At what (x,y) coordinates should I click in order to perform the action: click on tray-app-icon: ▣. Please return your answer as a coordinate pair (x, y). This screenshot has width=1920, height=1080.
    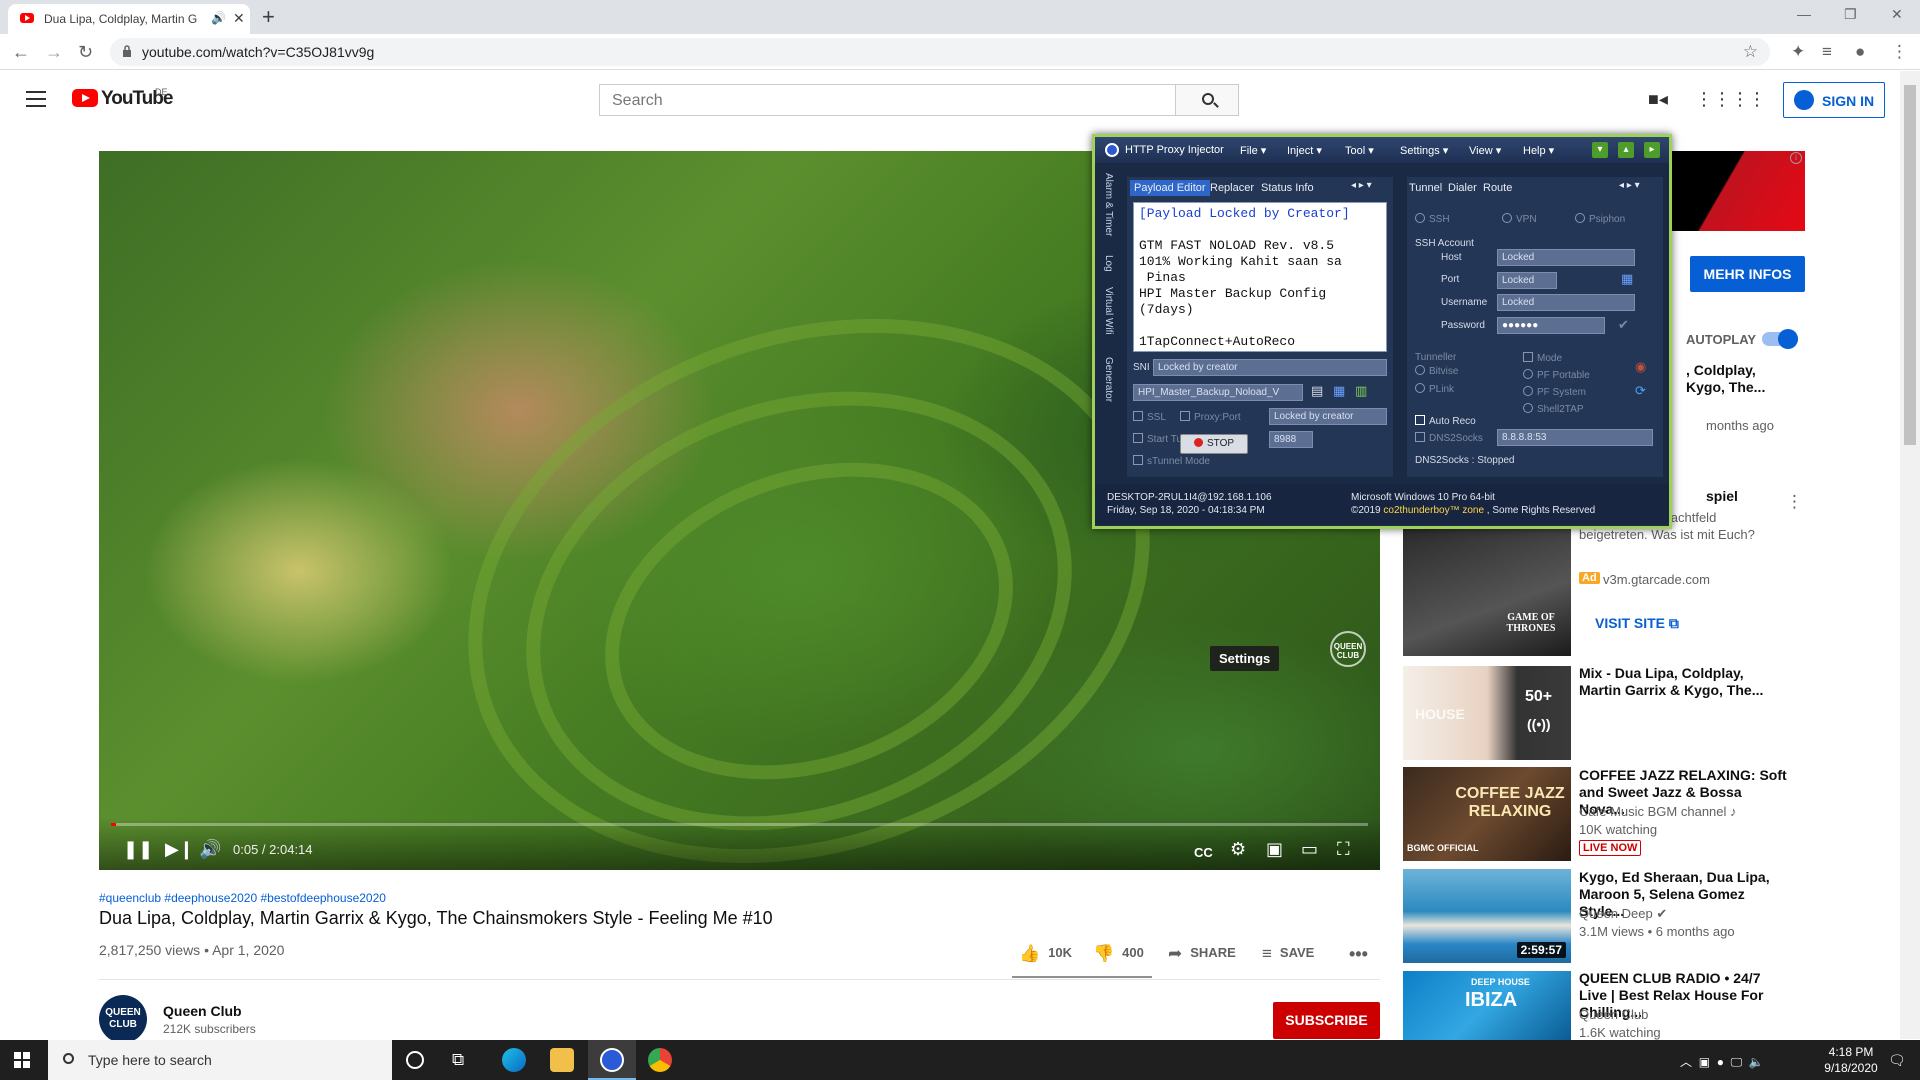
    Looking at the image, I should click on (1704, 1062).